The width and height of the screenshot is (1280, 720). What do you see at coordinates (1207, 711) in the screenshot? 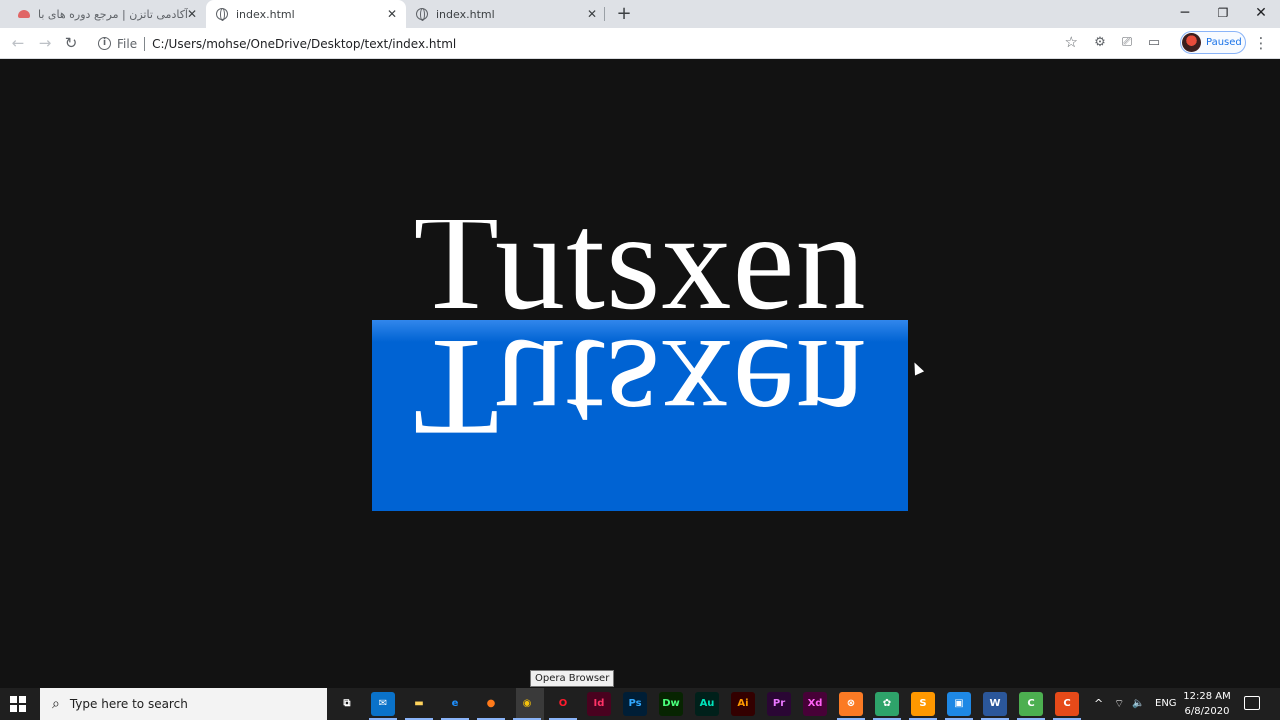
I see `clock-date: 6/8/2020` at bounding box center [1207, 711].